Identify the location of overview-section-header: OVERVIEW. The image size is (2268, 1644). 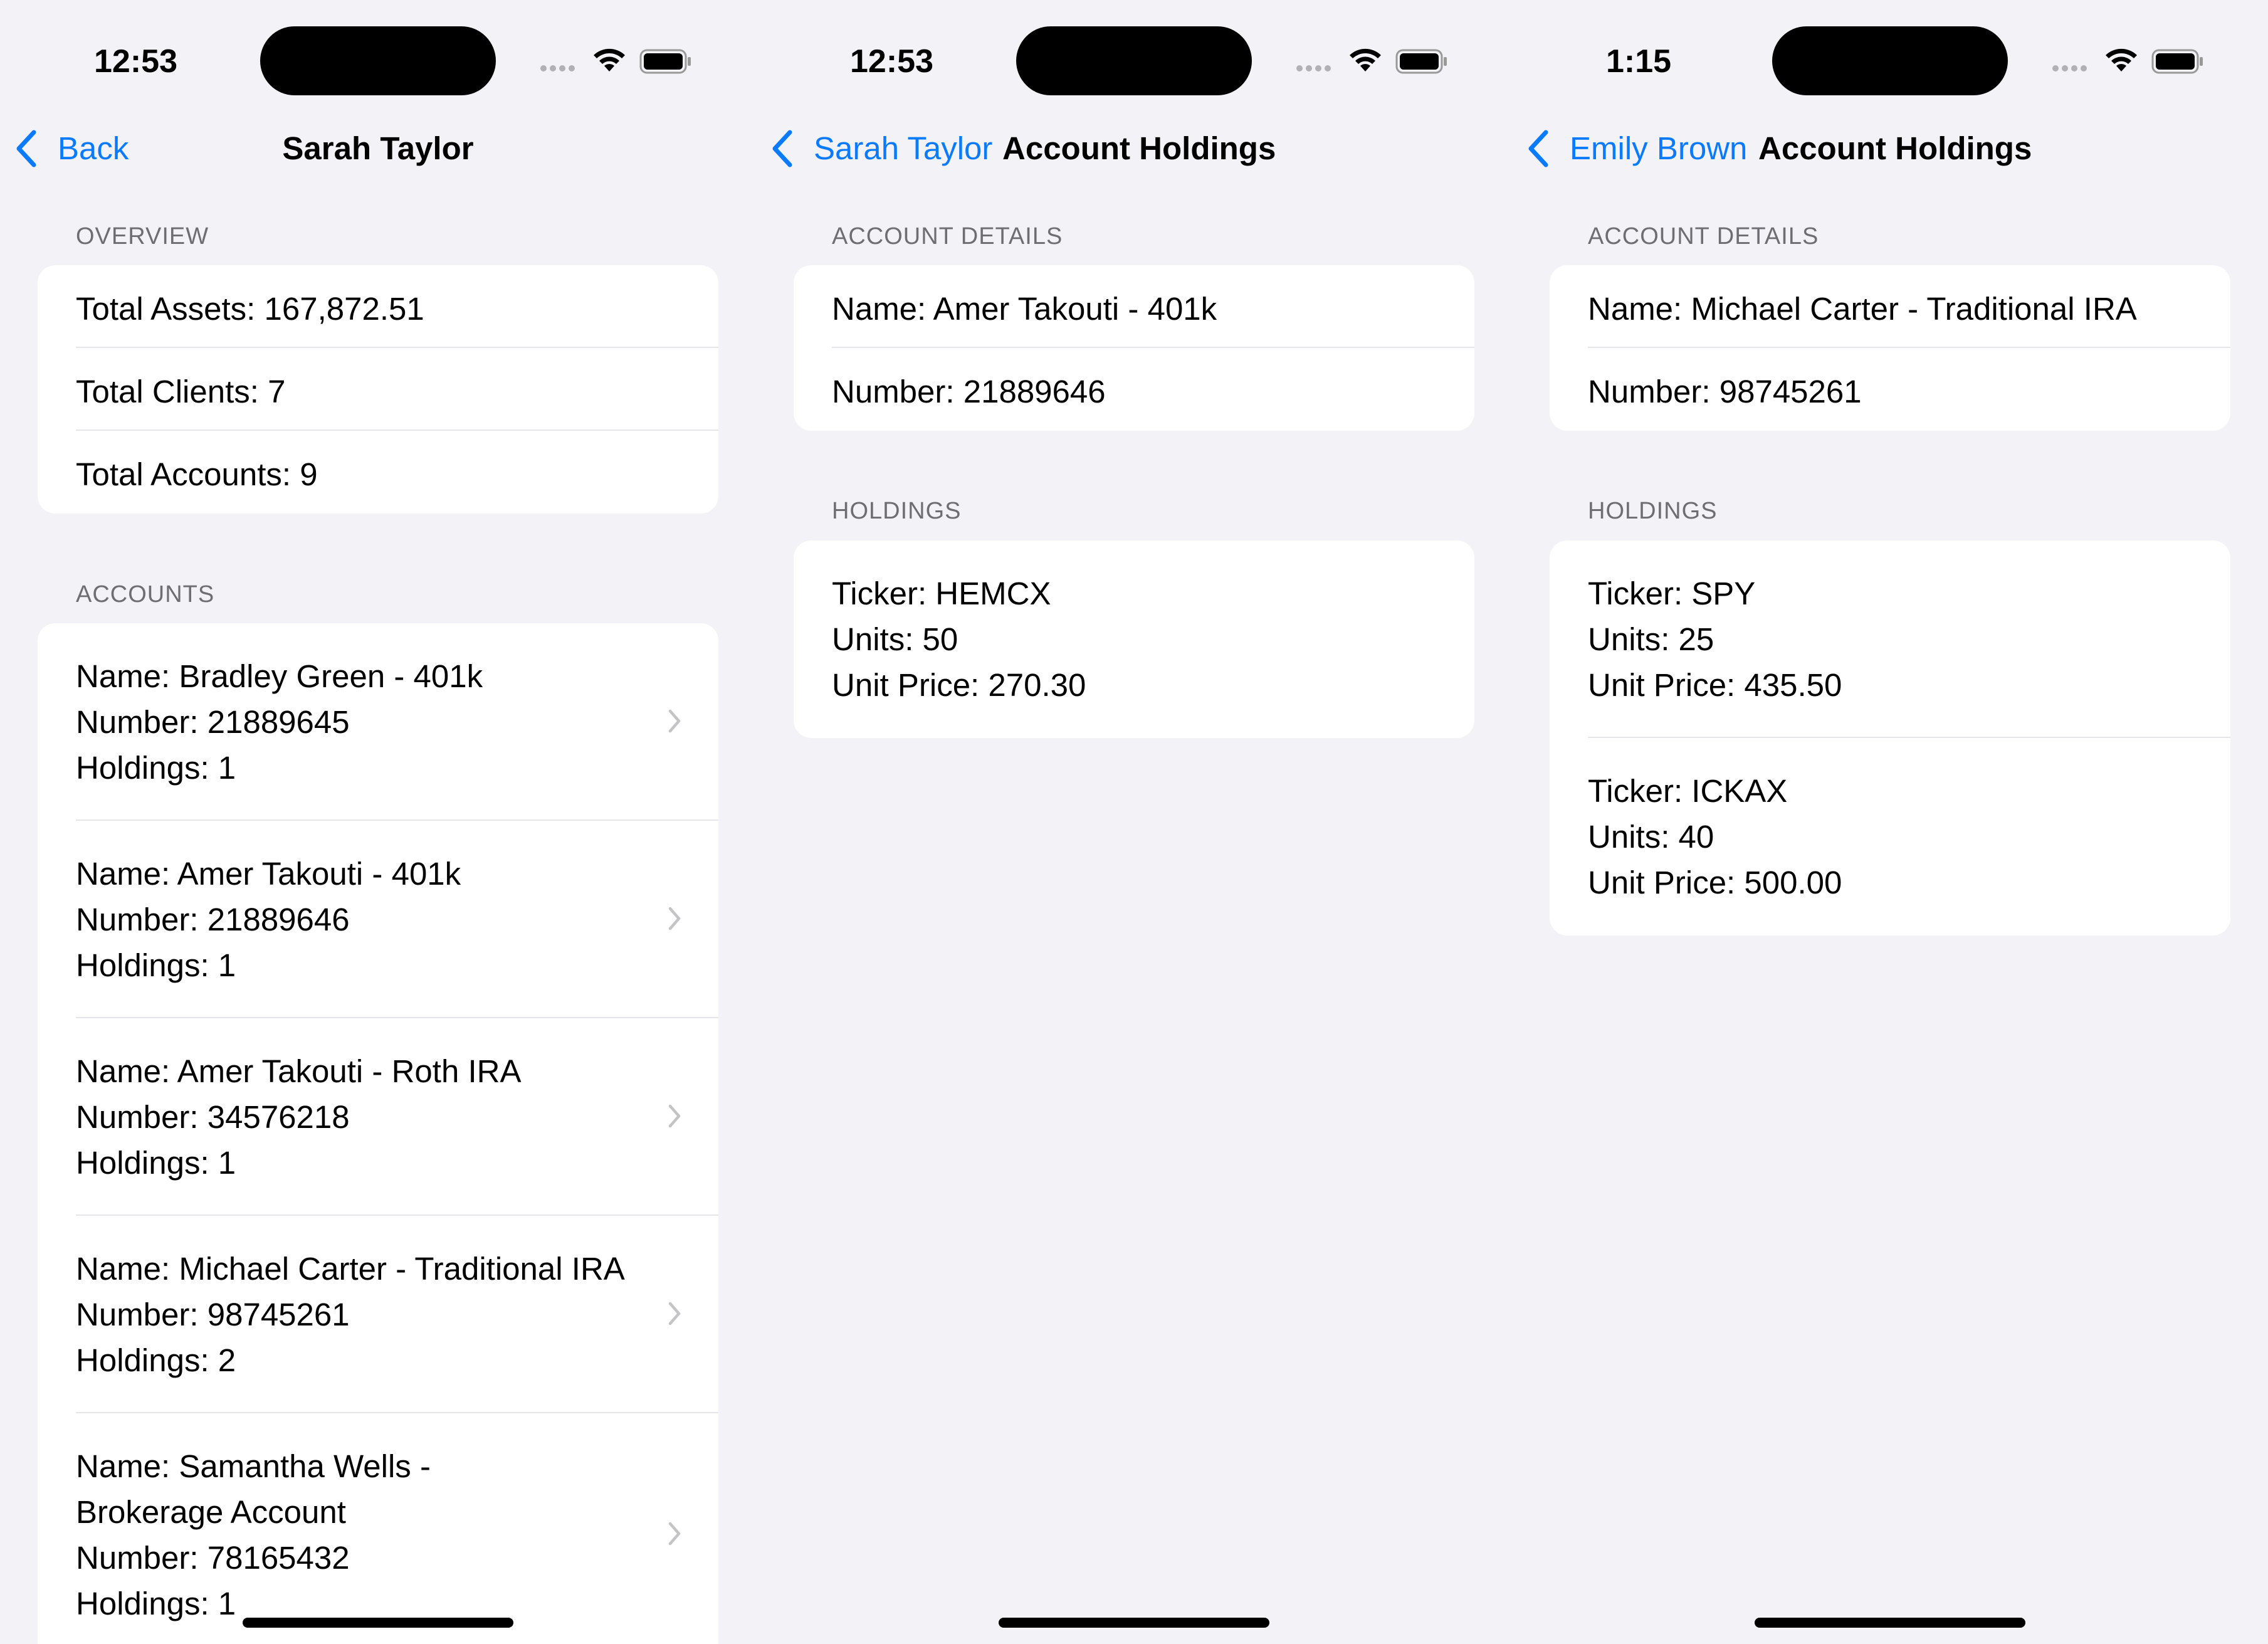
(143, 236).